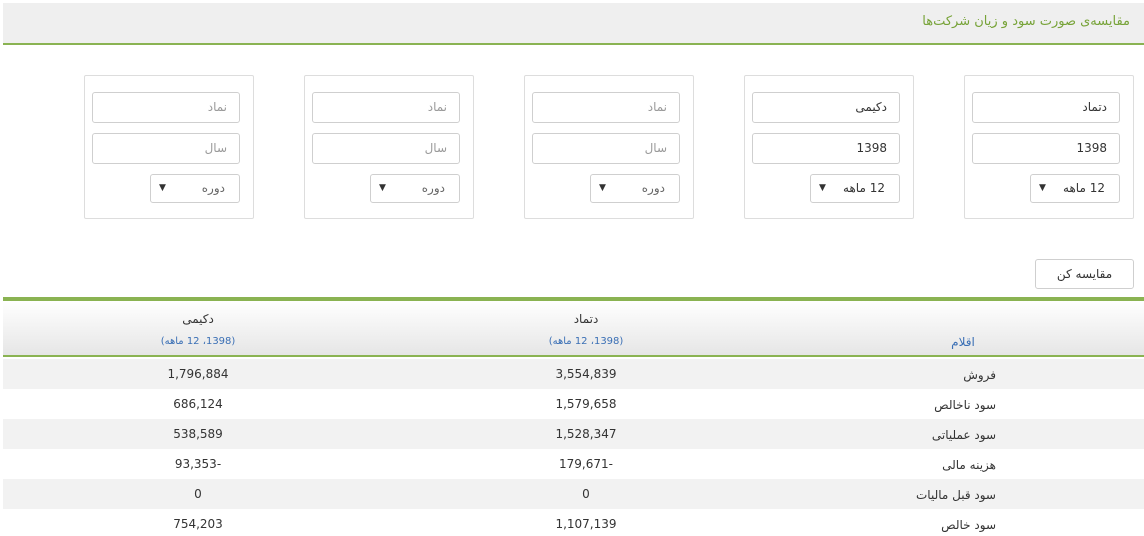 This screenshot has height=536, width=1144. I want to click on row-value-company-1: 3,554,839, so click(586, 374).